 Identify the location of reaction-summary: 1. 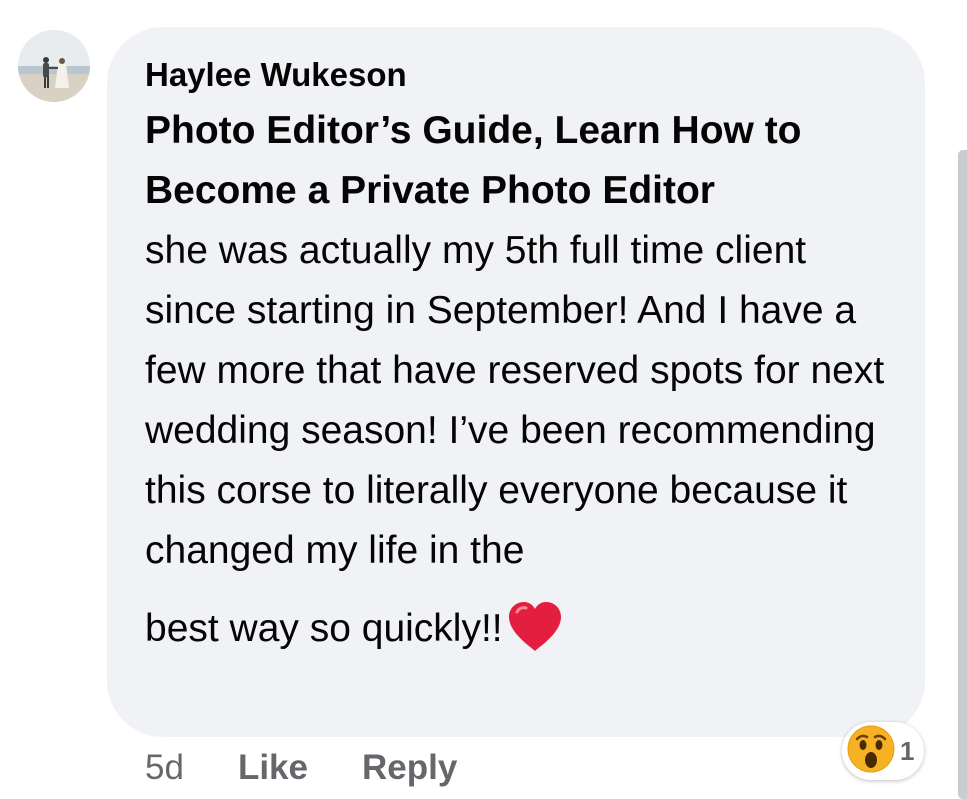
(883, 751).